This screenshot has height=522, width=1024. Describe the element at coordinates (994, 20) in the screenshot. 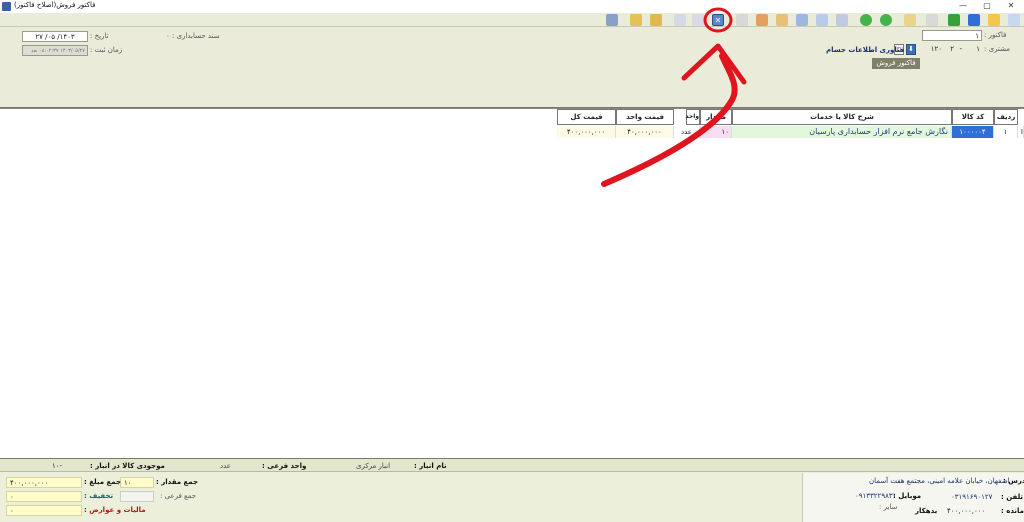

I see `edit-icon` at that location.